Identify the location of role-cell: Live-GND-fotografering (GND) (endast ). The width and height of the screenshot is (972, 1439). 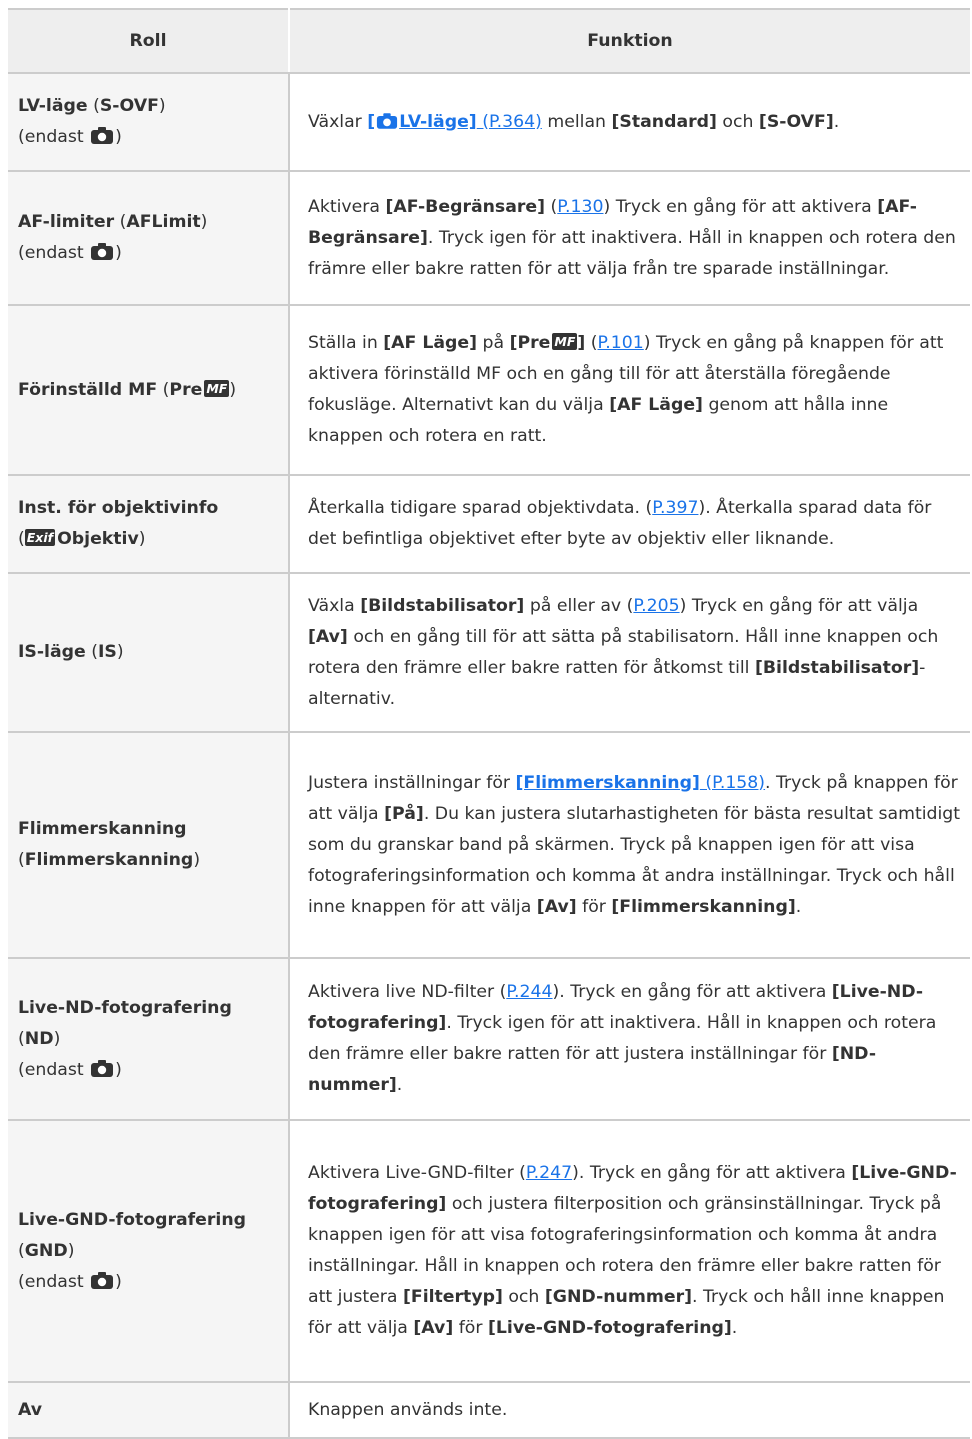
(149, 1251).